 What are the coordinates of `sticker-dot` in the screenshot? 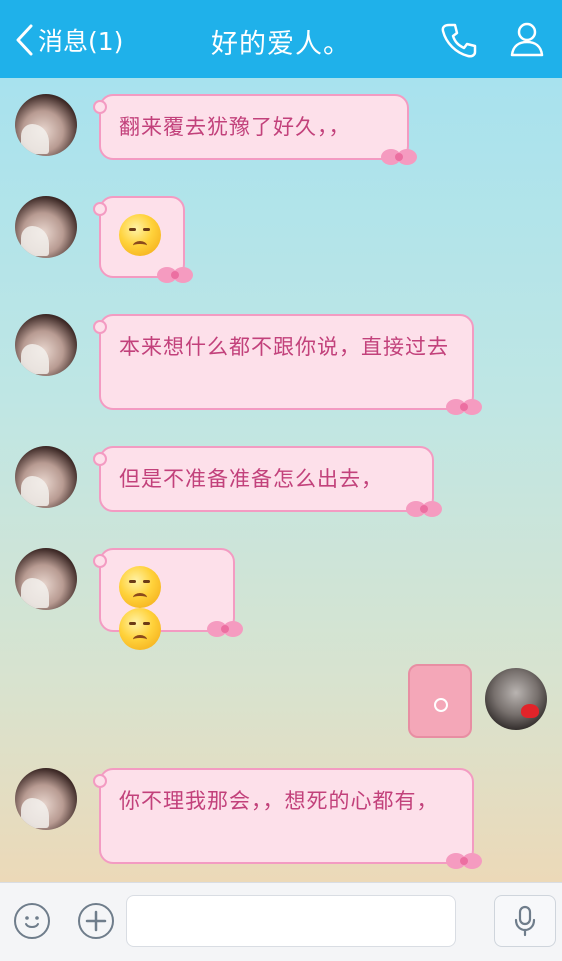 It's located at (441, 705).